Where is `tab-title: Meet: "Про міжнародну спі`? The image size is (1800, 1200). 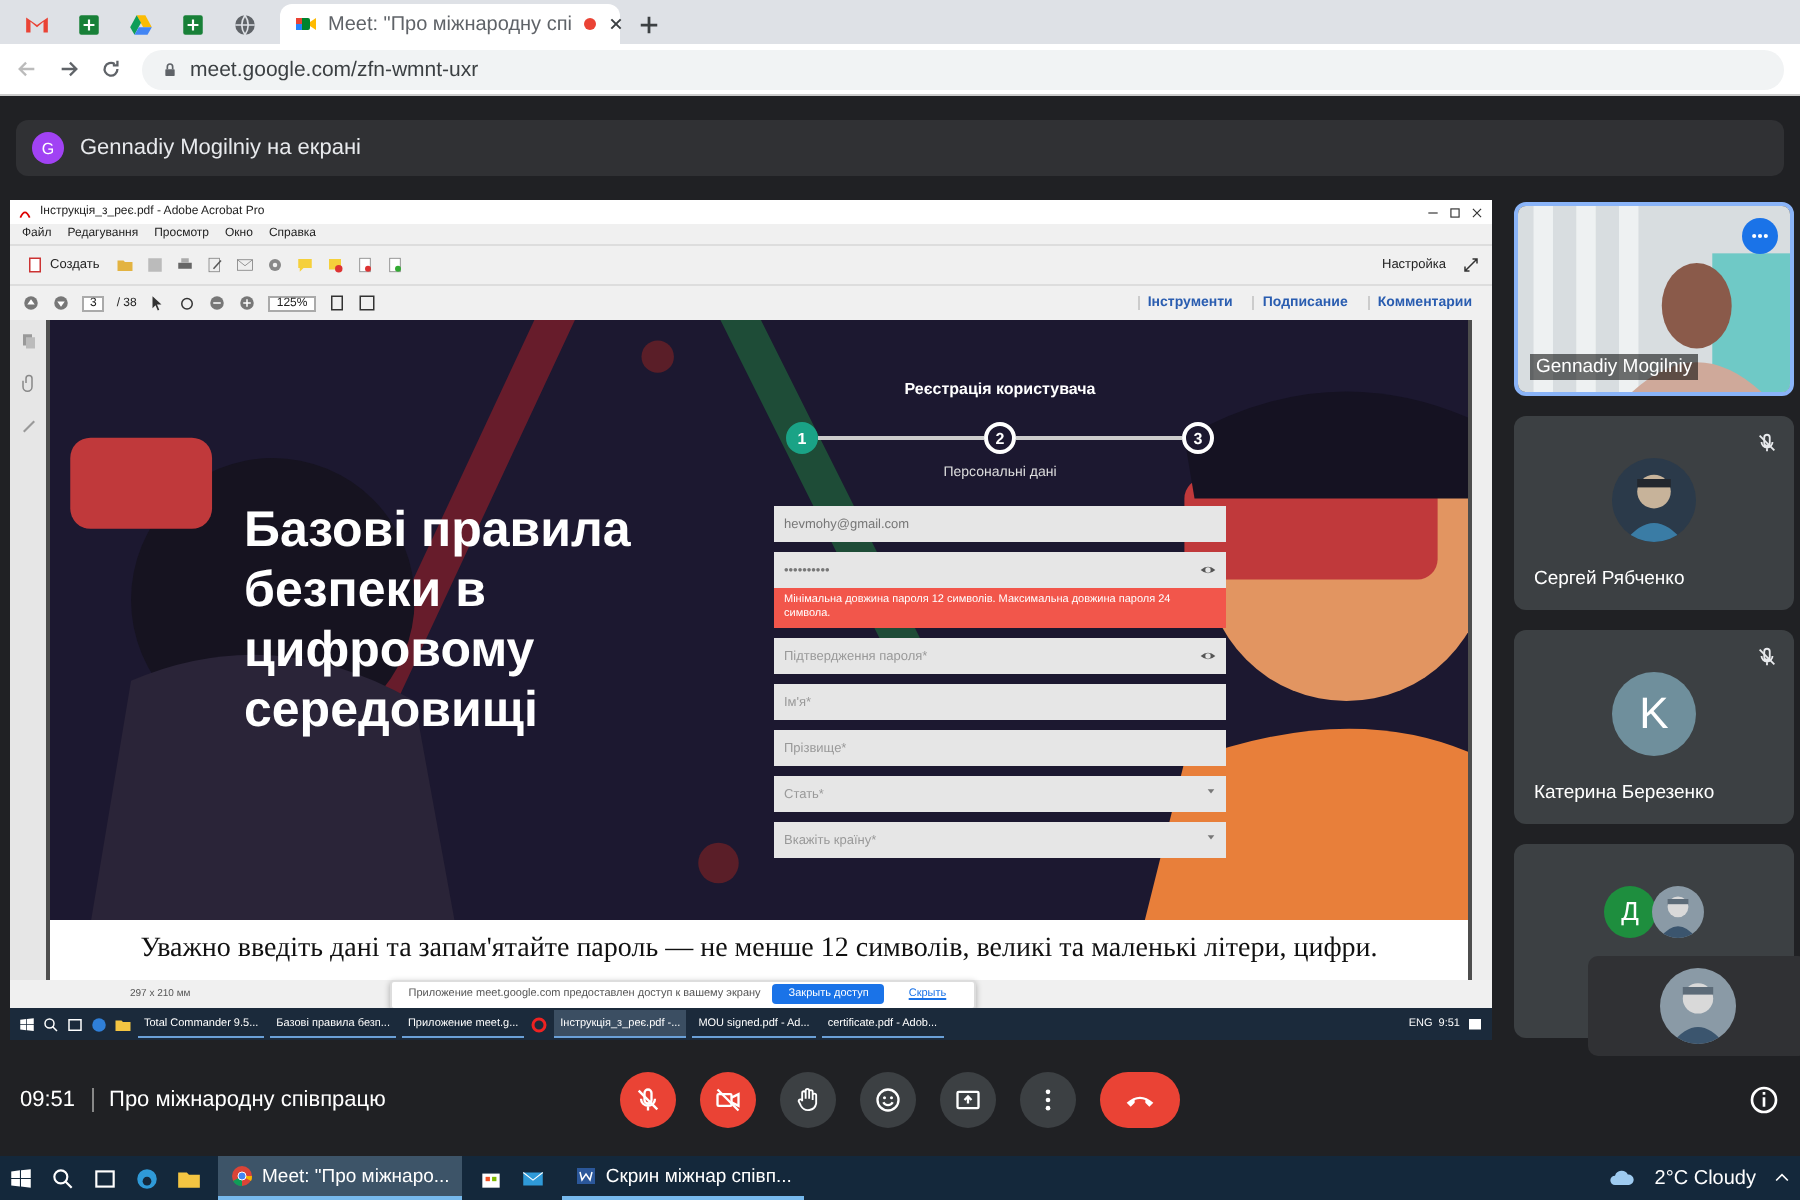 tab-title: Meet: "Про міжнародну спі is located at coordinates (450, 24).